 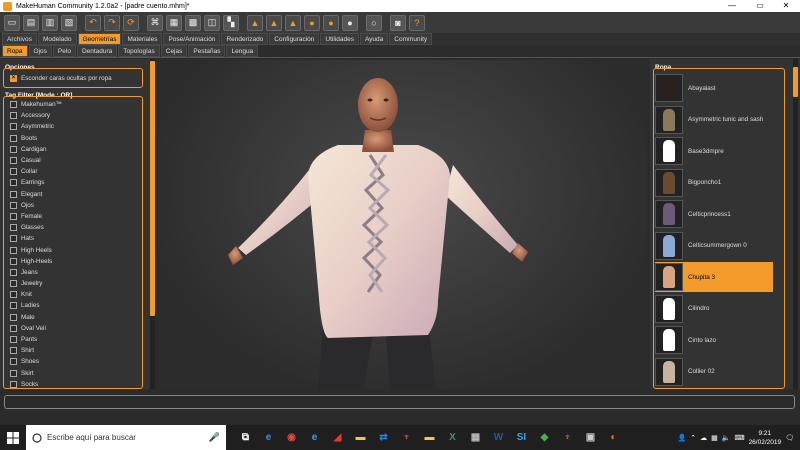 I want to click on main-tab-modelado: Modelado, so click(x=57, y=39).